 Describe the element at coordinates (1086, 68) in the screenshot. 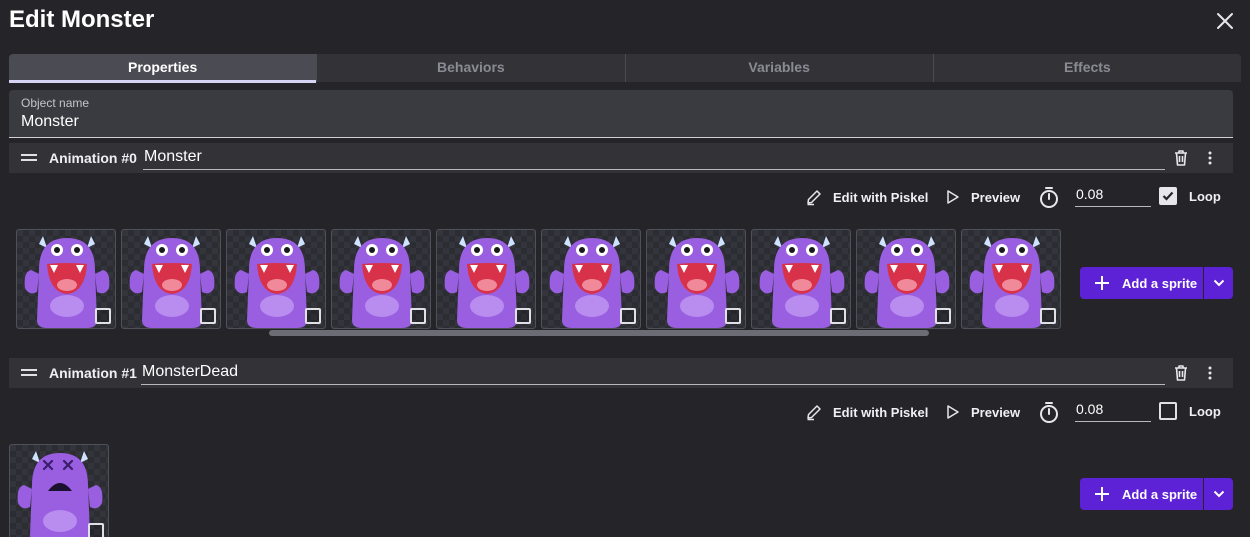

I see `tab-effects: Effects` at that location.